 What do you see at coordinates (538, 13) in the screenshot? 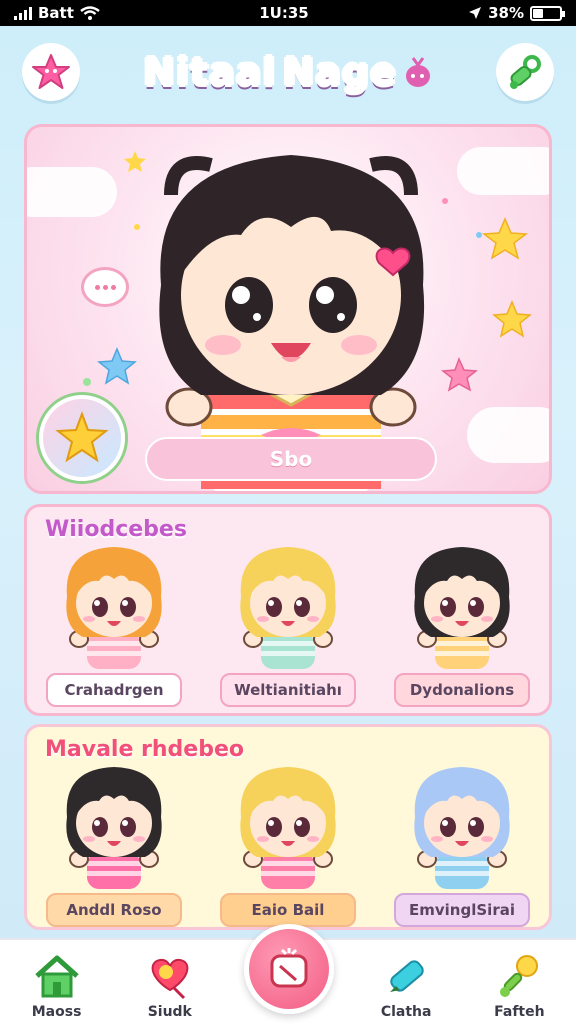
I see `battery-fill` at bounding box center [538, 13].